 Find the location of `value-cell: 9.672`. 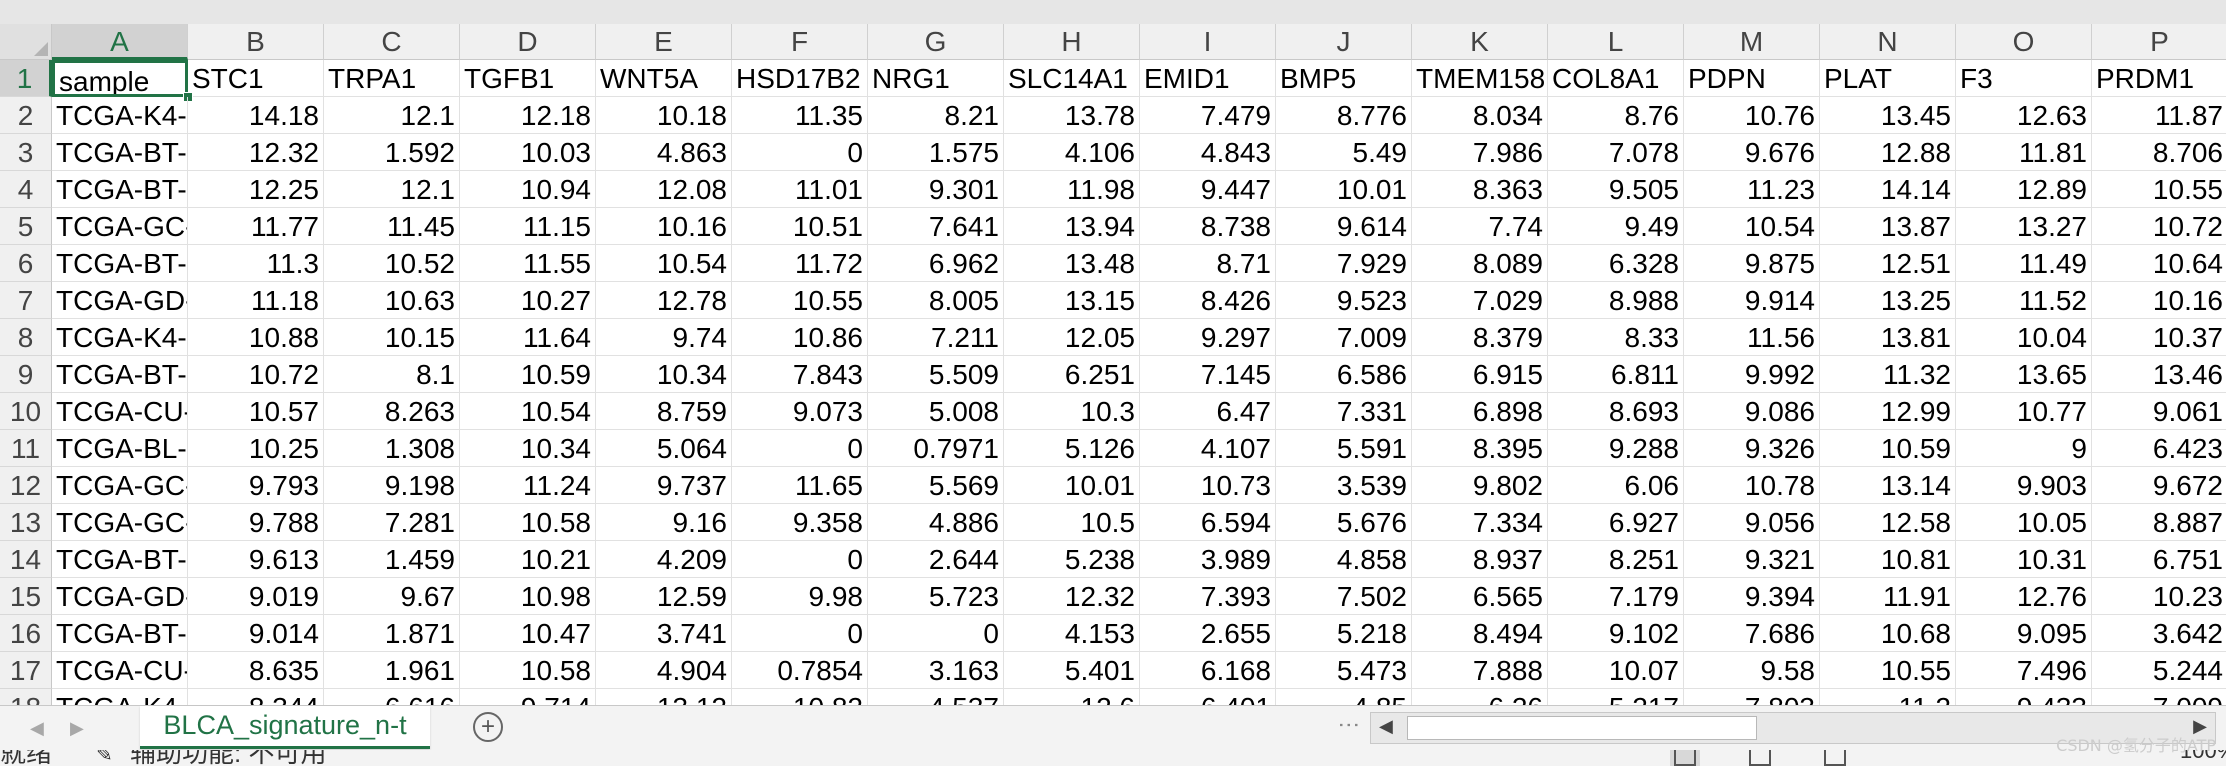

value-cell: 9.672 is located at coordinates (2159, 485).